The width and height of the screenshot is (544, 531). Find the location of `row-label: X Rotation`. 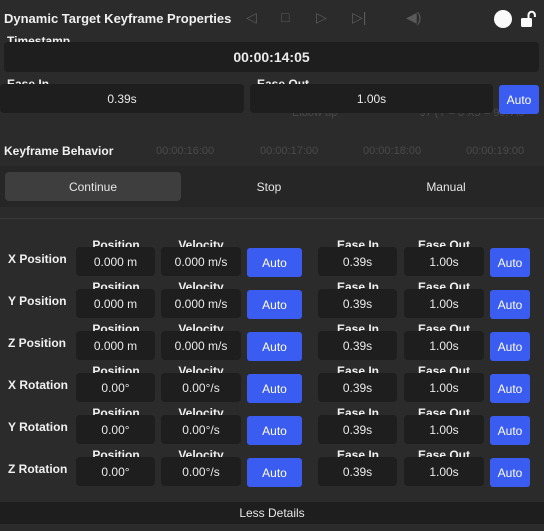

row-label: X Rotation is located at coordinates (38, 385).